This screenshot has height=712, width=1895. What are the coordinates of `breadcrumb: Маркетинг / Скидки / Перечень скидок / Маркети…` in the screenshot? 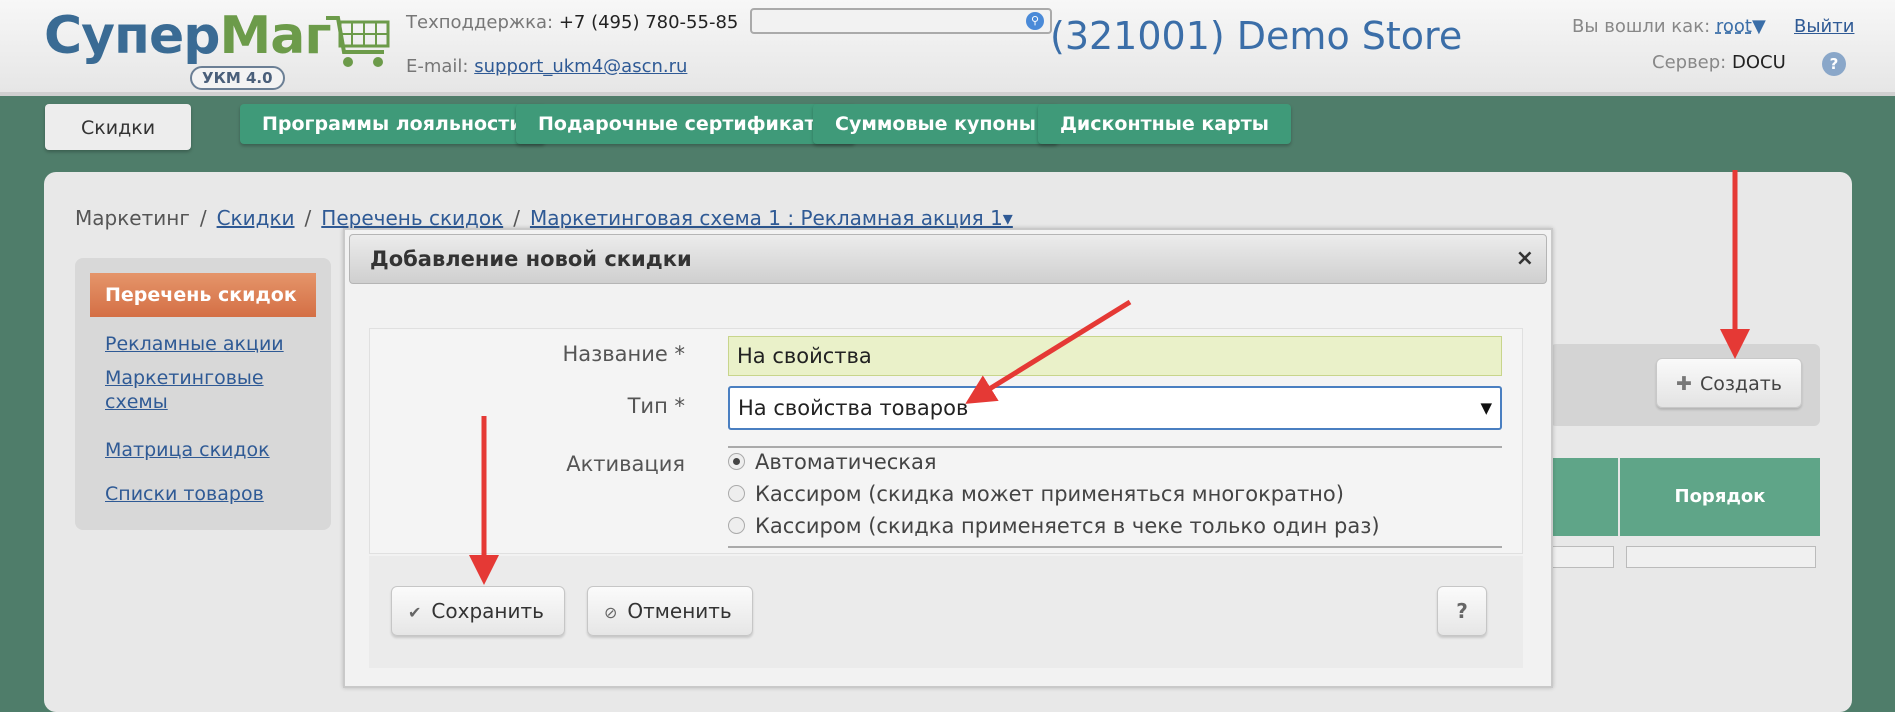 It's located at (544, 218).